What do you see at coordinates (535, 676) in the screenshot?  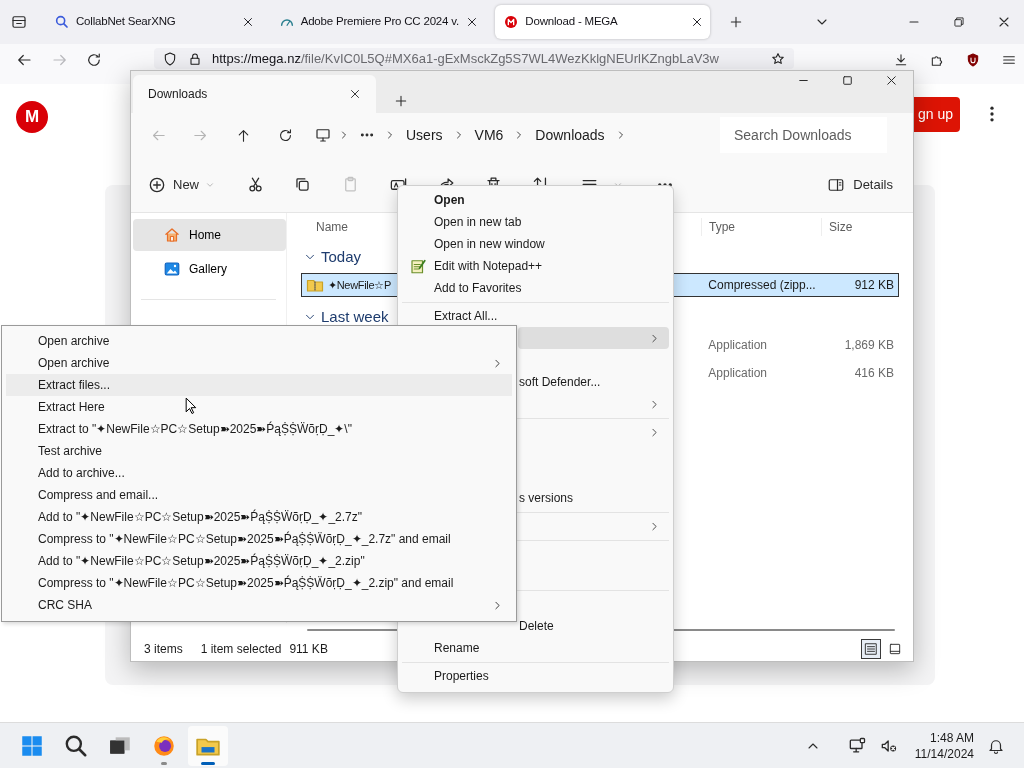 I see `menu-item: Properties` at bounding box center [535, 676].